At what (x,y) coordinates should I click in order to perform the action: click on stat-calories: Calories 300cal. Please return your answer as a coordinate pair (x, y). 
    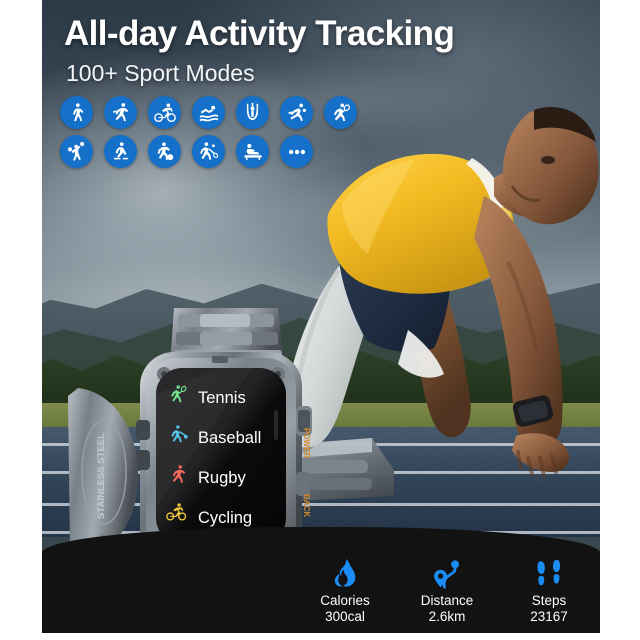
    Looking at the image, I should click on (345, 591).